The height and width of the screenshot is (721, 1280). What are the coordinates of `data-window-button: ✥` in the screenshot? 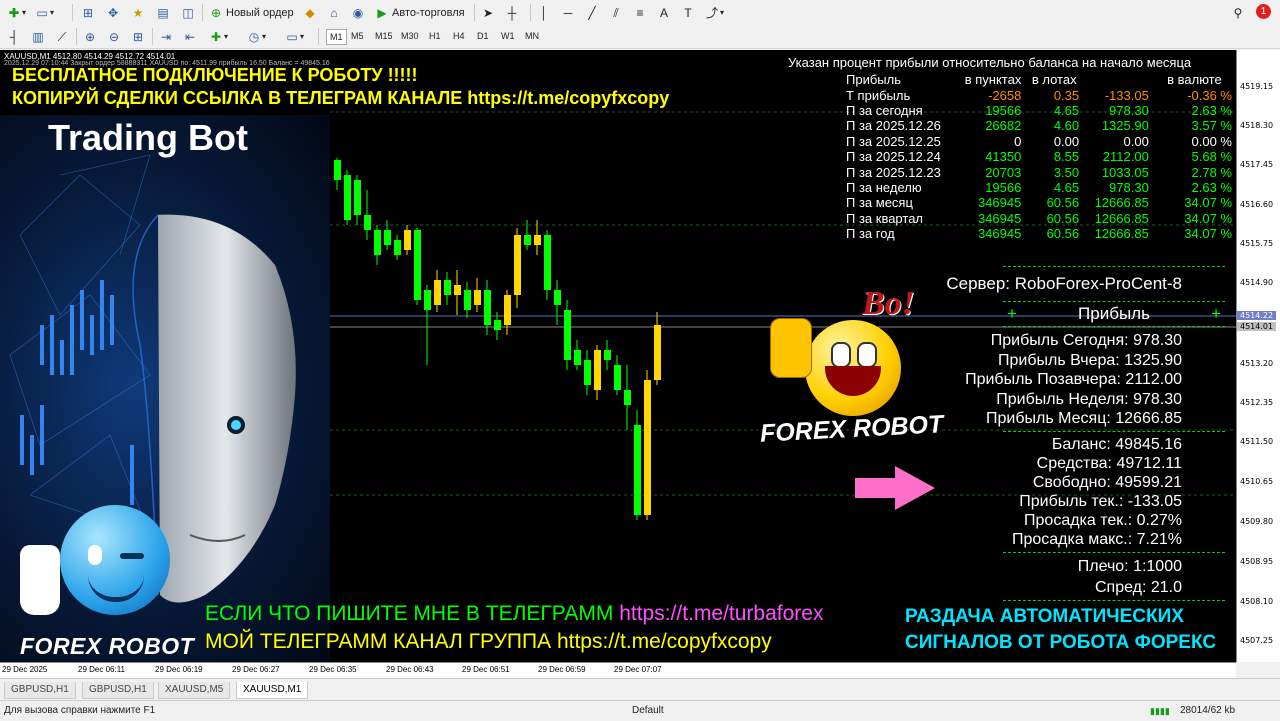 It's located at (113, 12).